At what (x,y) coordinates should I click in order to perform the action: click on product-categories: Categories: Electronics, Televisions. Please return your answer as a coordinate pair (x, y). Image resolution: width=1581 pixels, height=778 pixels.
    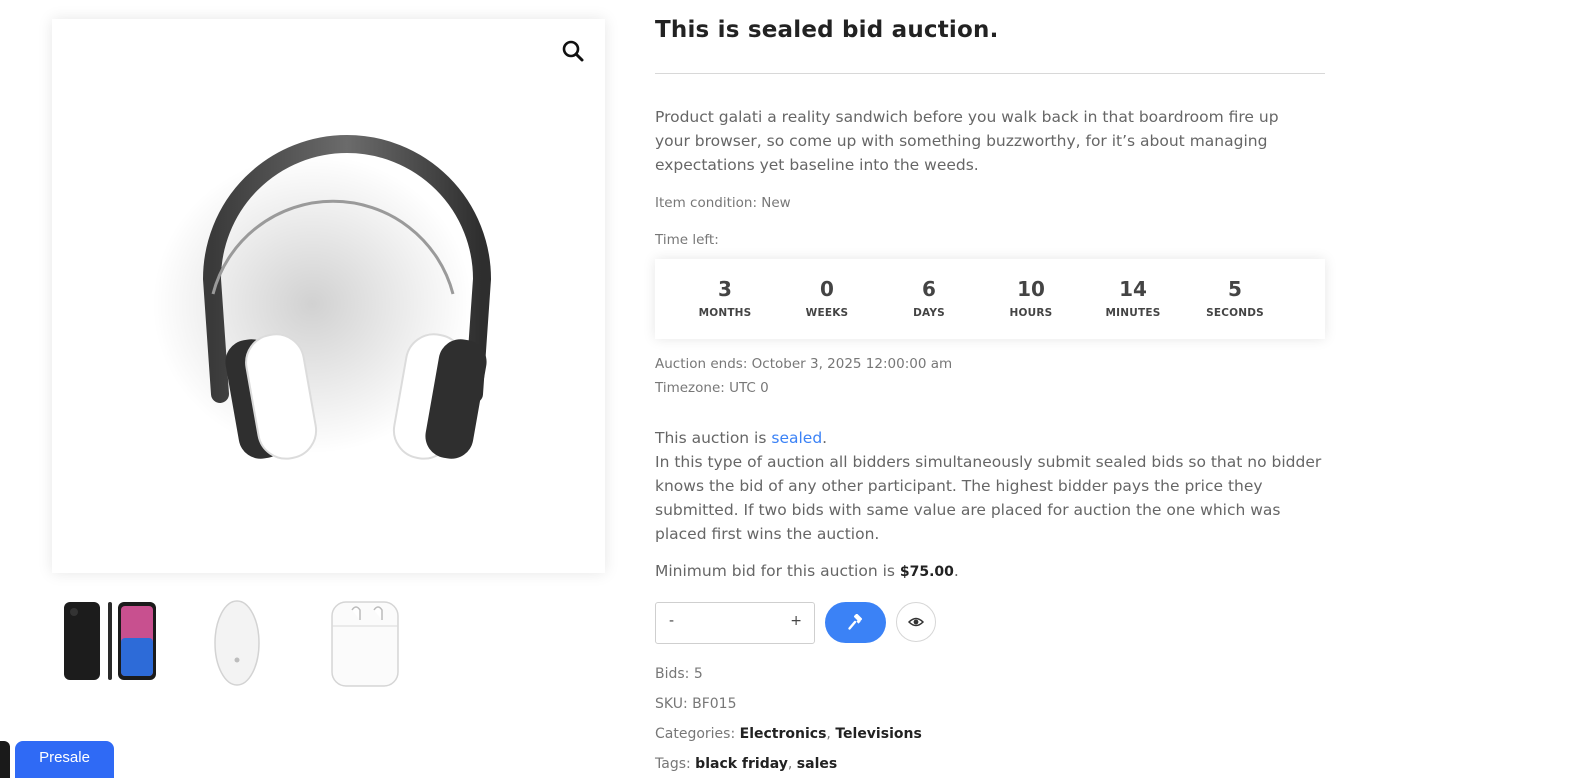
    Looking at the image, I should click on (788, 734).